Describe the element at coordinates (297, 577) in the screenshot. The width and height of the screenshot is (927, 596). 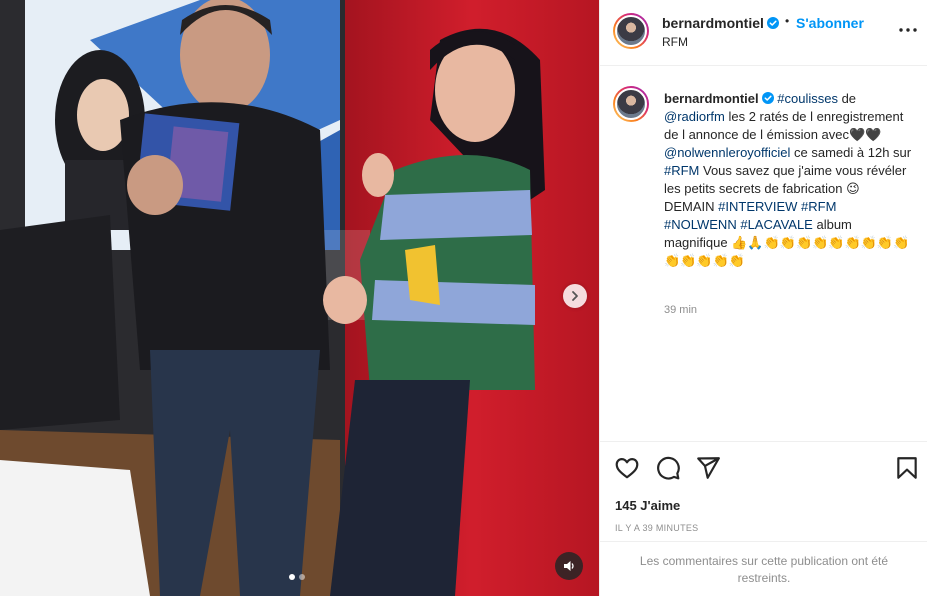
I see `carousel-indicator` at that location.